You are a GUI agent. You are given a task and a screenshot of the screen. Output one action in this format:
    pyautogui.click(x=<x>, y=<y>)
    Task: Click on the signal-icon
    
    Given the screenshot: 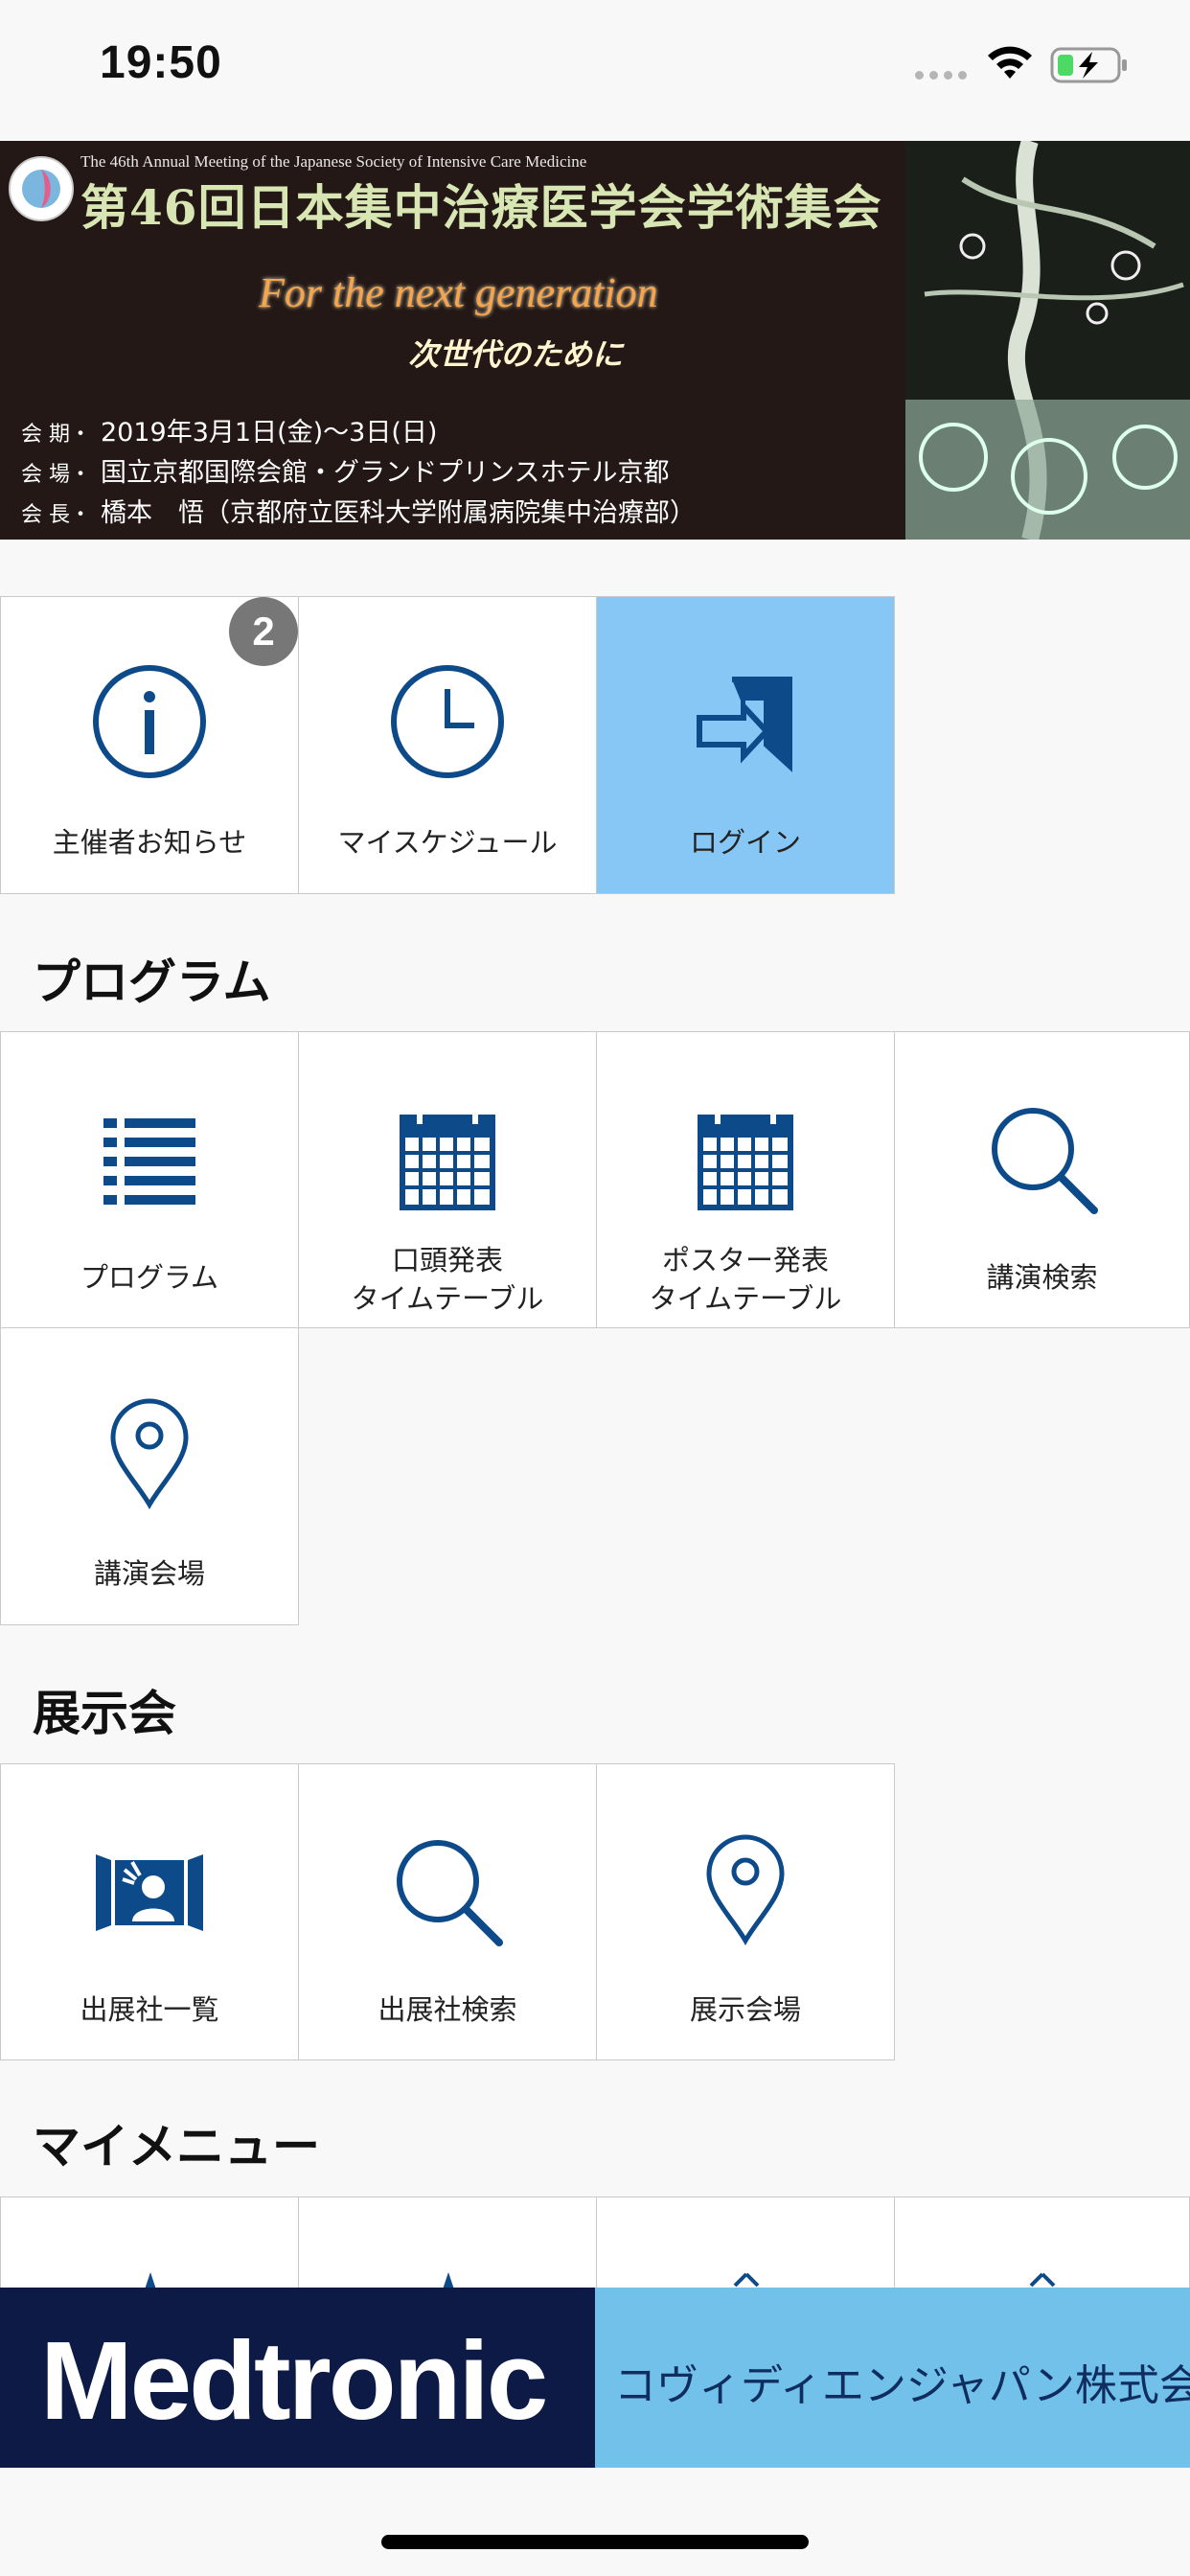 What is the action you would take?
    pyautogui.click(x=941, y=75)
    